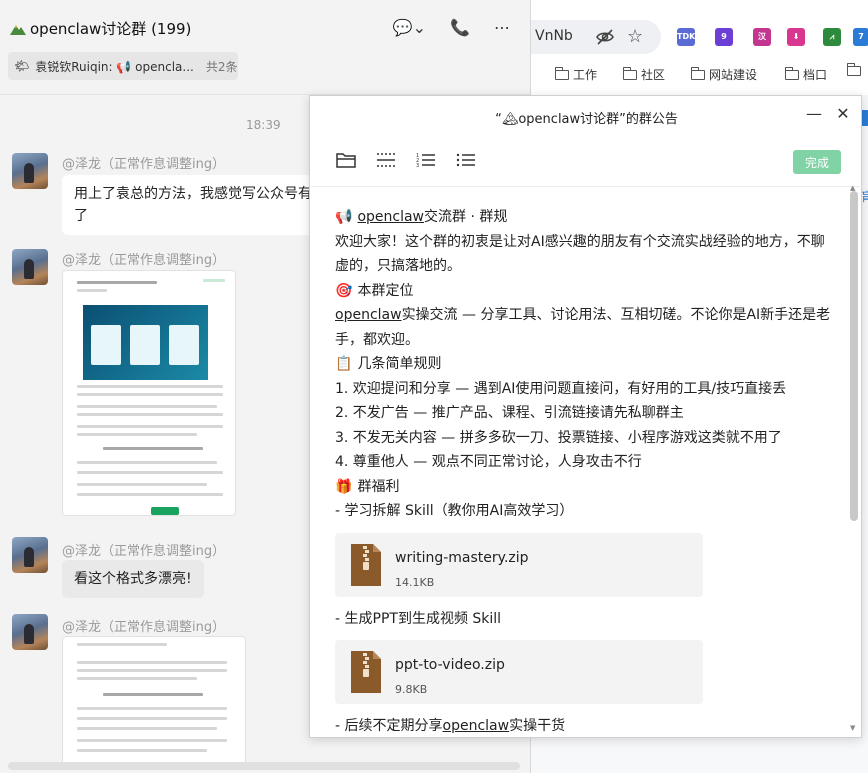 Image resolution: width=868 pixels, height=773 pixels. I want to click on bookmarks-bar: ⁞ 工作 社区 网站建设 档口, so click(696, 74).